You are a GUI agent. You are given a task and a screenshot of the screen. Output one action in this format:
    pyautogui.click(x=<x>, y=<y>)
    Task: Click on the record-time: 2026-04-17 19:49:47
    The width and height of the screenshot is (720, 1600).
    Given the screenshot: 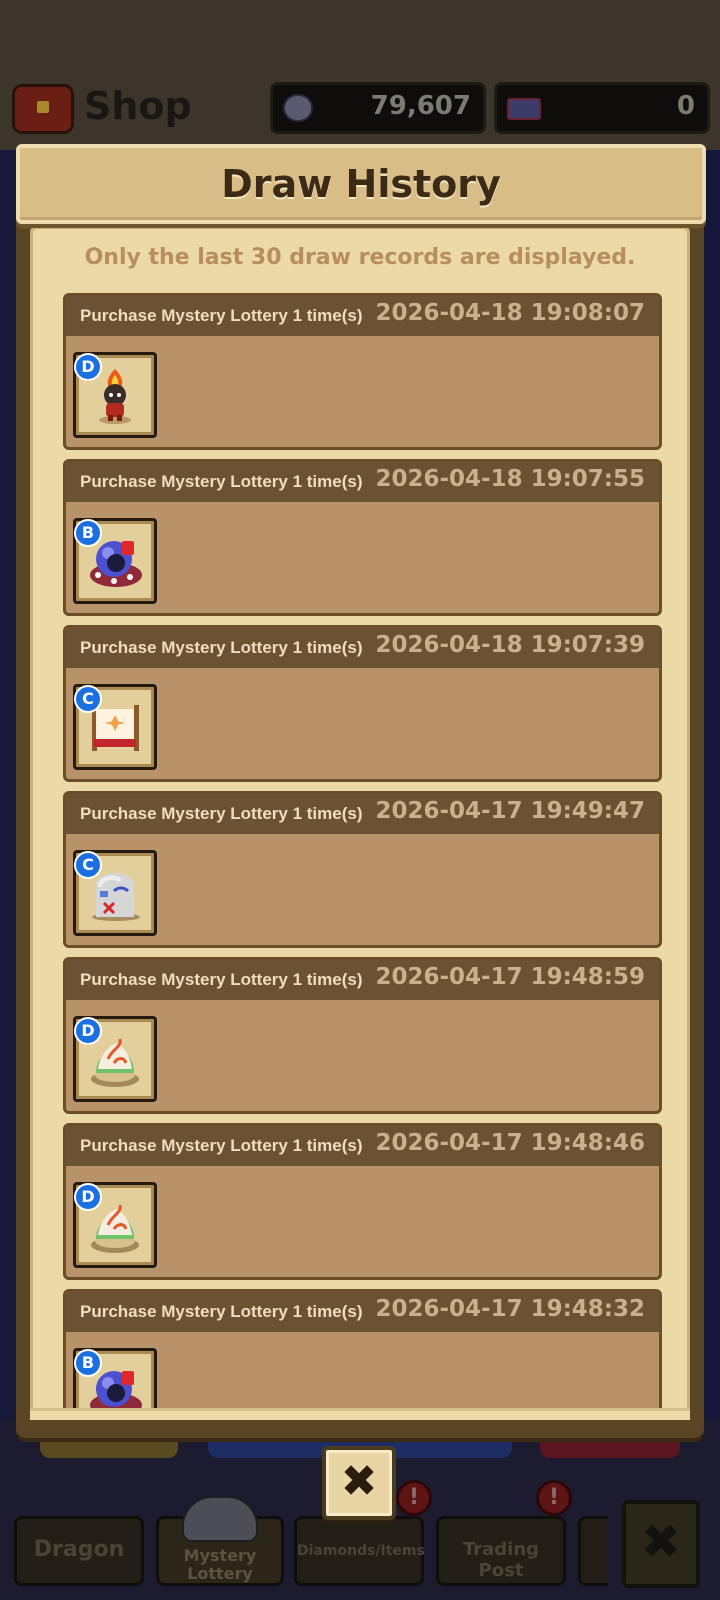 What is the action you would take?
    pyautogui.click(x=510, y=811)
    